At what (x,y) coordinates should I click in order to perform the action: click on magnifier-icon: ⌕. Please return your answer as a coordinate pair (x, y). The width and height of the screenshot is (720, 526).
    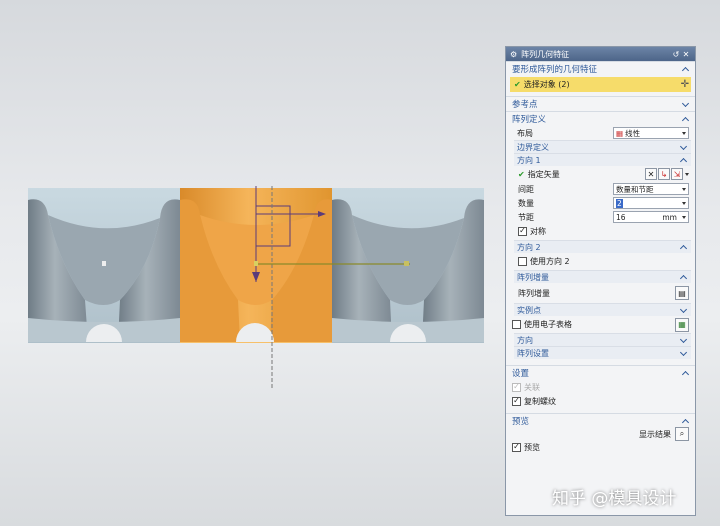
    Looking at the image, I should click on (682, 434).